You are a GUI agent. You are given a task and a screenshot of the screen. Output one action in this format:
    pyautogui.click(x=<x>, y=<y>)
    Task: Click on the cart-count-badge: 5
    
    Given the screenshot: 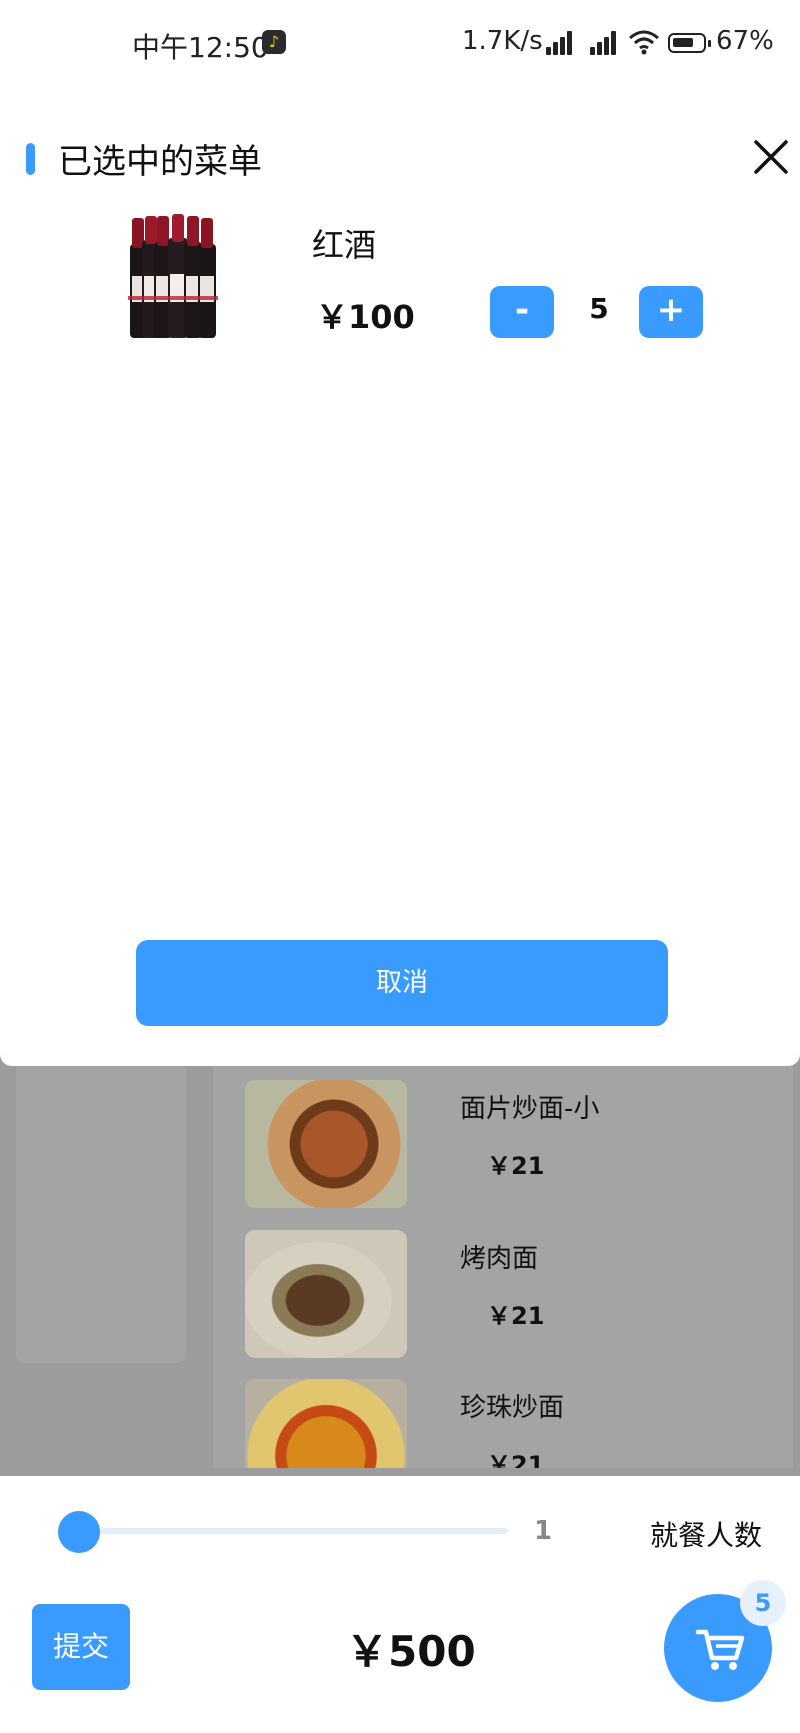 What is the action you would take?
    pyautogui.click(x=763, y=1603)
    